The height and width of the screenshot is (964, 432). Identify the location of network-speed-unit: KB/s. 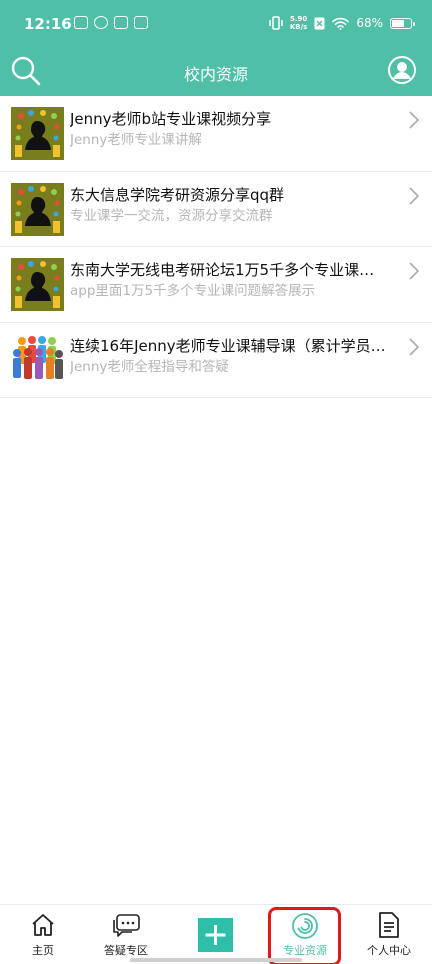
(298, 27).